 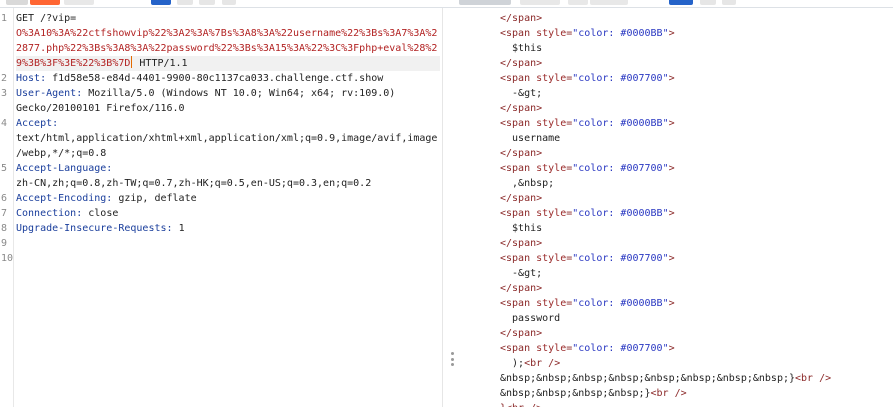 I want to click on splitter-grip-icon, so click(x=452, y=359).